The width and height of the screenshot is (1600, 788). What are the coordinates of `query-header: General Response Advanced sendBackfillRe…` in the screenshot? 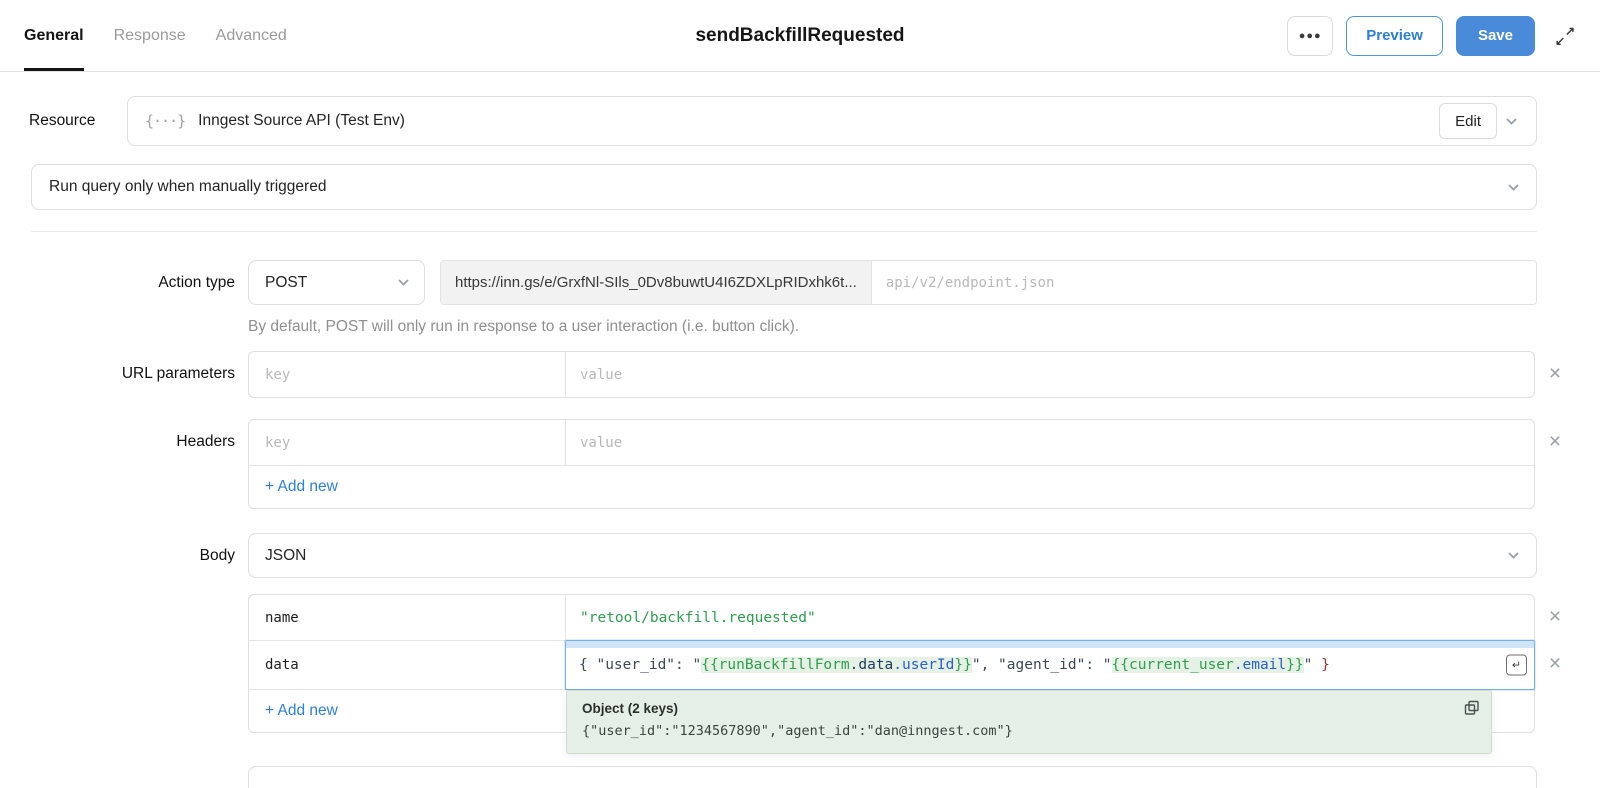 It's located at (800, 36).